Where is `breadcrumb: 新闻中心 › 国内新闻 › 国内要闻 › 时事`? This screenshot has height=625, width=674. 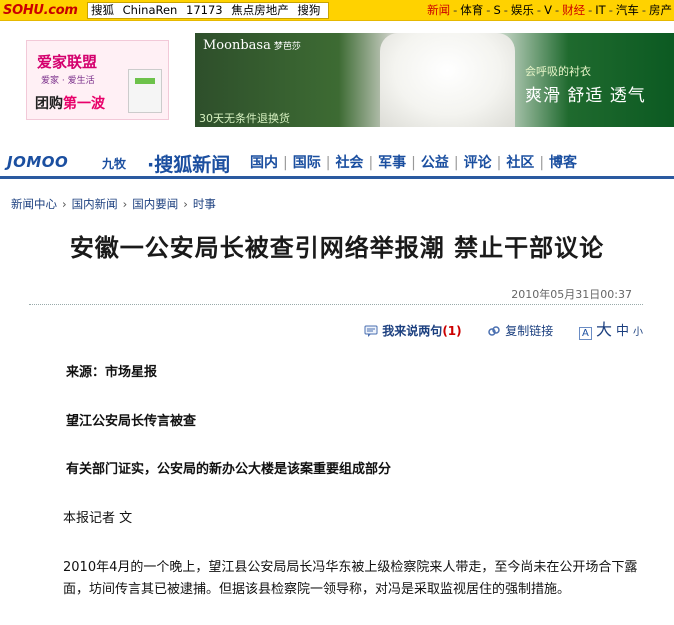 breadcrumb: 新闻中心 › 国内新闻 › 国内要闻 › 时事 is located at coordinates (113, 204).